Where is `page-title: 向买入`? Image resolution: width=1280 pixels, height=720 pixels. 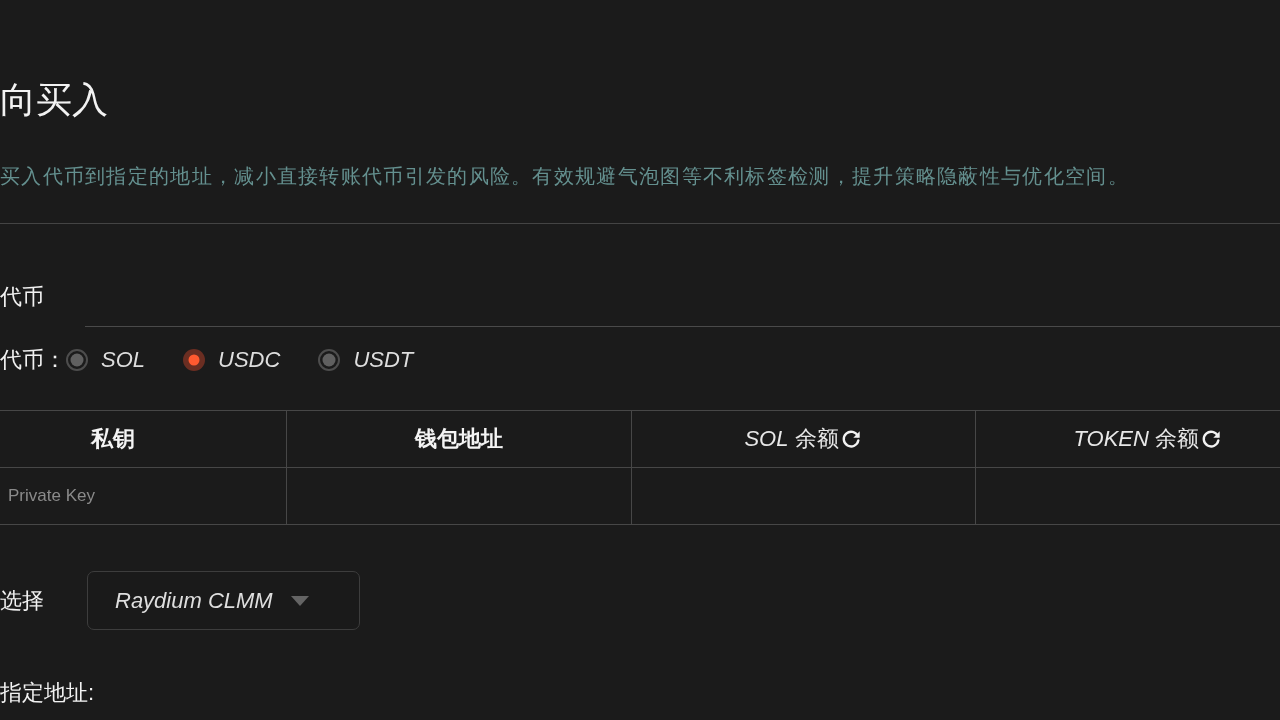
page-title: 向买入 is located at coordinates (54, 100).